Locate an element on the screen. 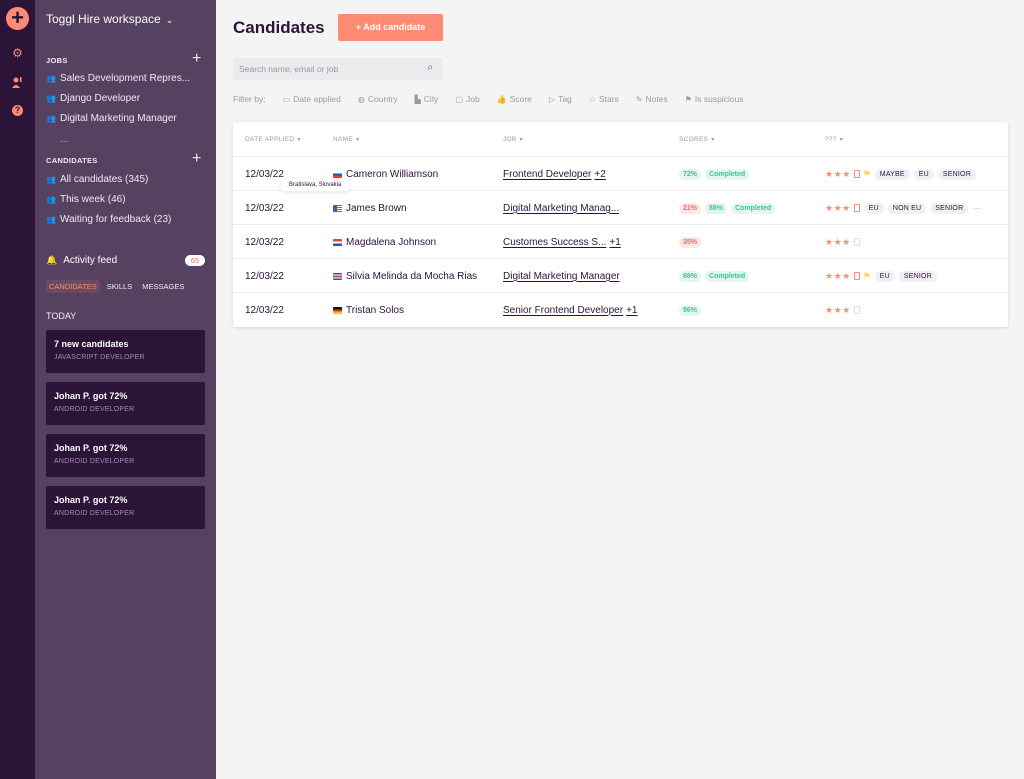 The image size is (1024, 779). more-jobs-link: +2 is located at coordinates (599, 174).